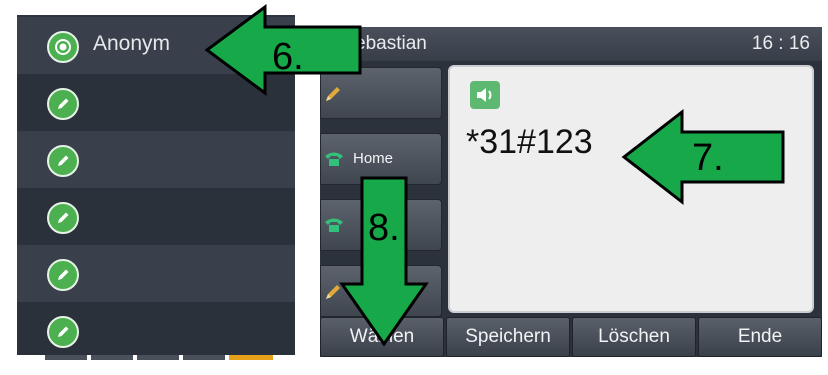 The height and width of the screenshot is (375, 828). I want to click on annotation-label-6: 6., so click(288, 57).